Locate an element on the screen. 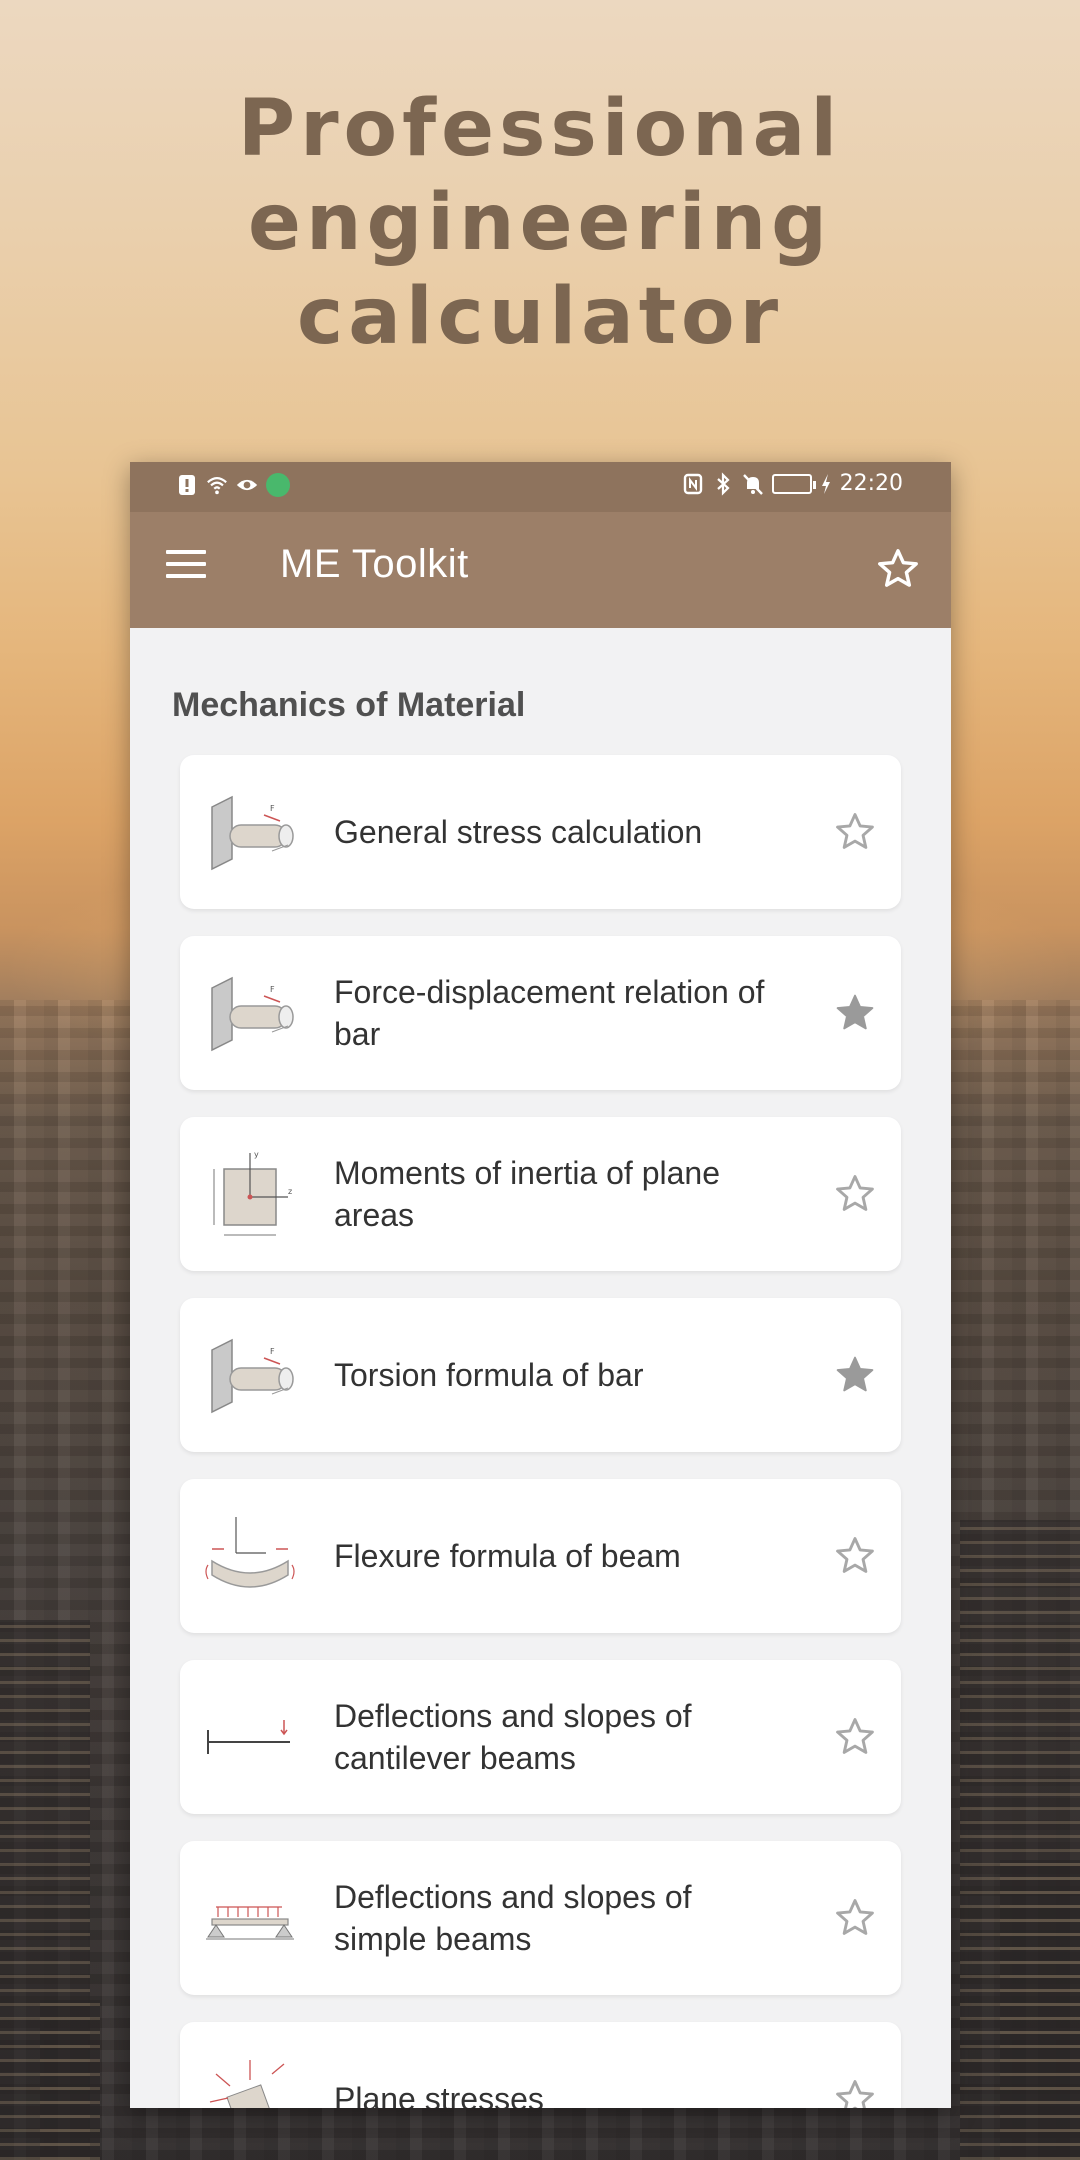 The height and width of the screenshot is (2160, 1080). list-item-label: Flexure formula of beam is located at coordinates (507, 1556).